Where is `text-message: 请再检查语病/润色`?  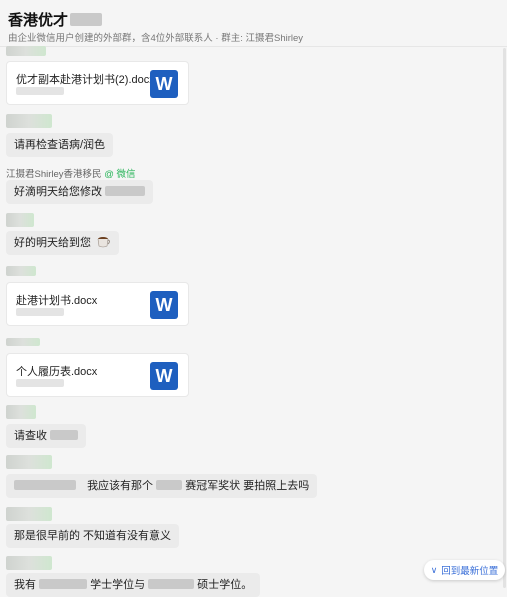 text-message: 请再检查语病/润色 is located at coordinates (60, 145).